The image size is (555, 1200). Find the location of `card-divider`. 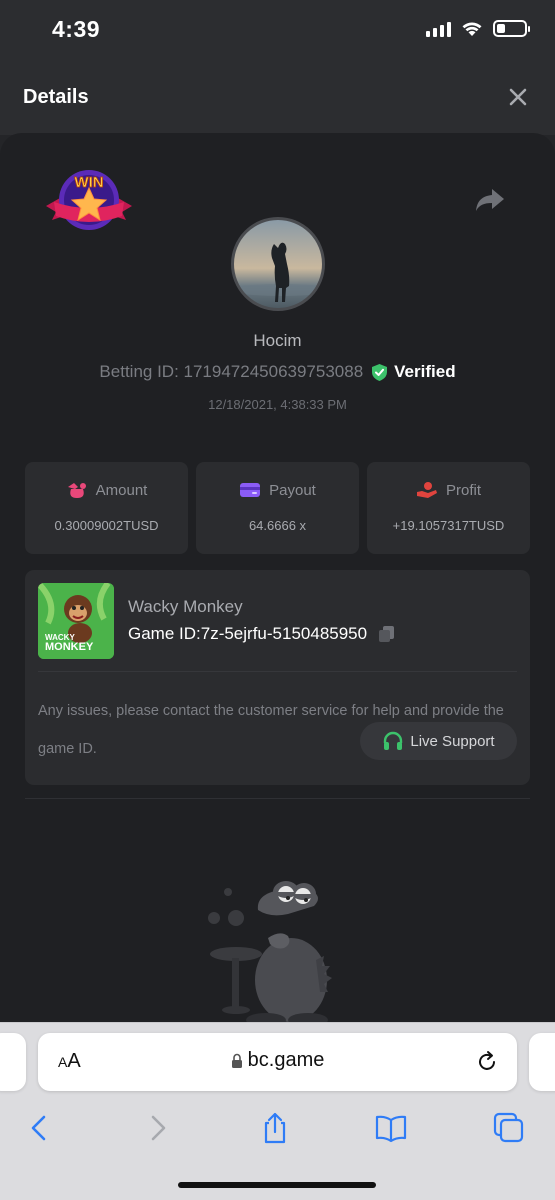

card-divider is located at coordinates (277, 671).